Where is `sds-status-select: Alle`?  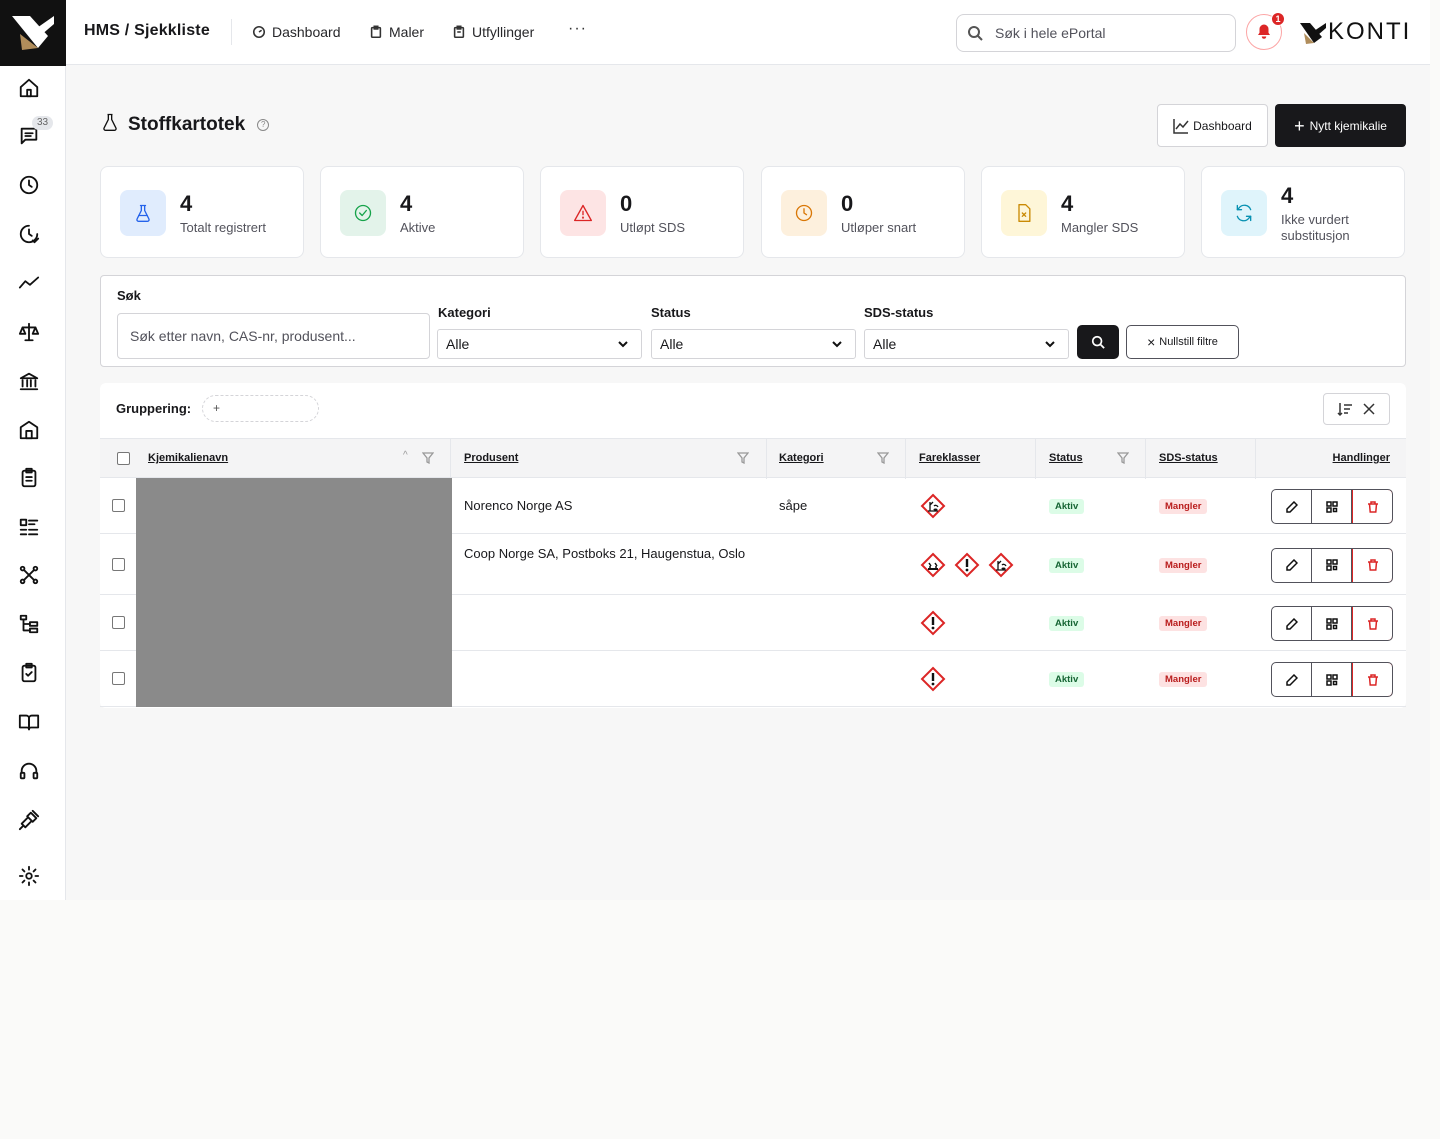
sds-status-select: Alle is located at coordinates (966, 344).